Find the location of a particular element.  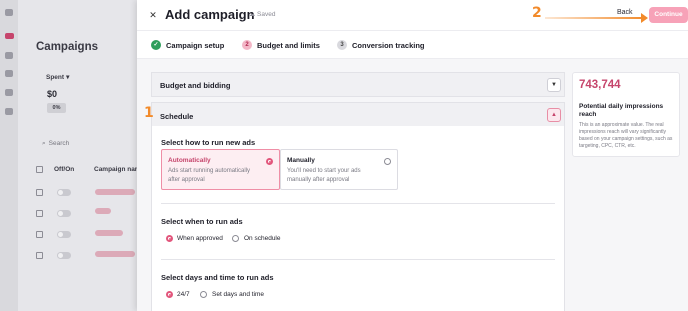

budget-and-bidding-section: Budget and bidding is located at coordinates (358, 84).